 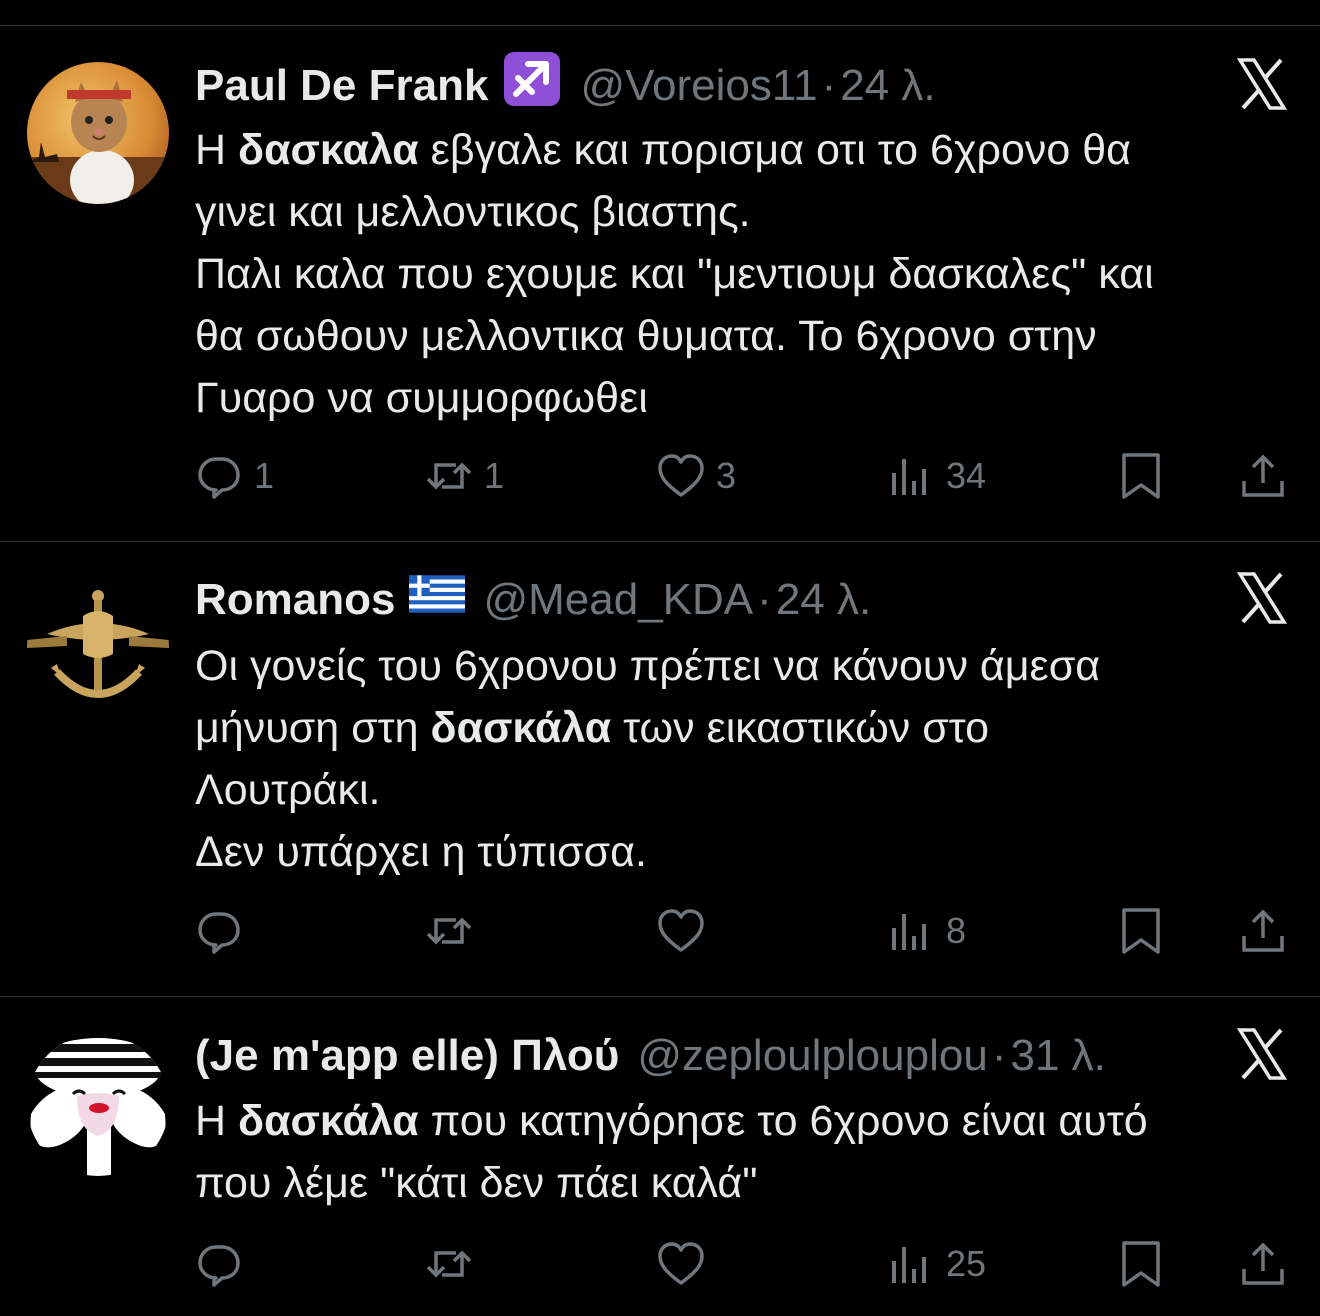 I want to click on display-name: Paul De Frank, so click(x=341, y=86).